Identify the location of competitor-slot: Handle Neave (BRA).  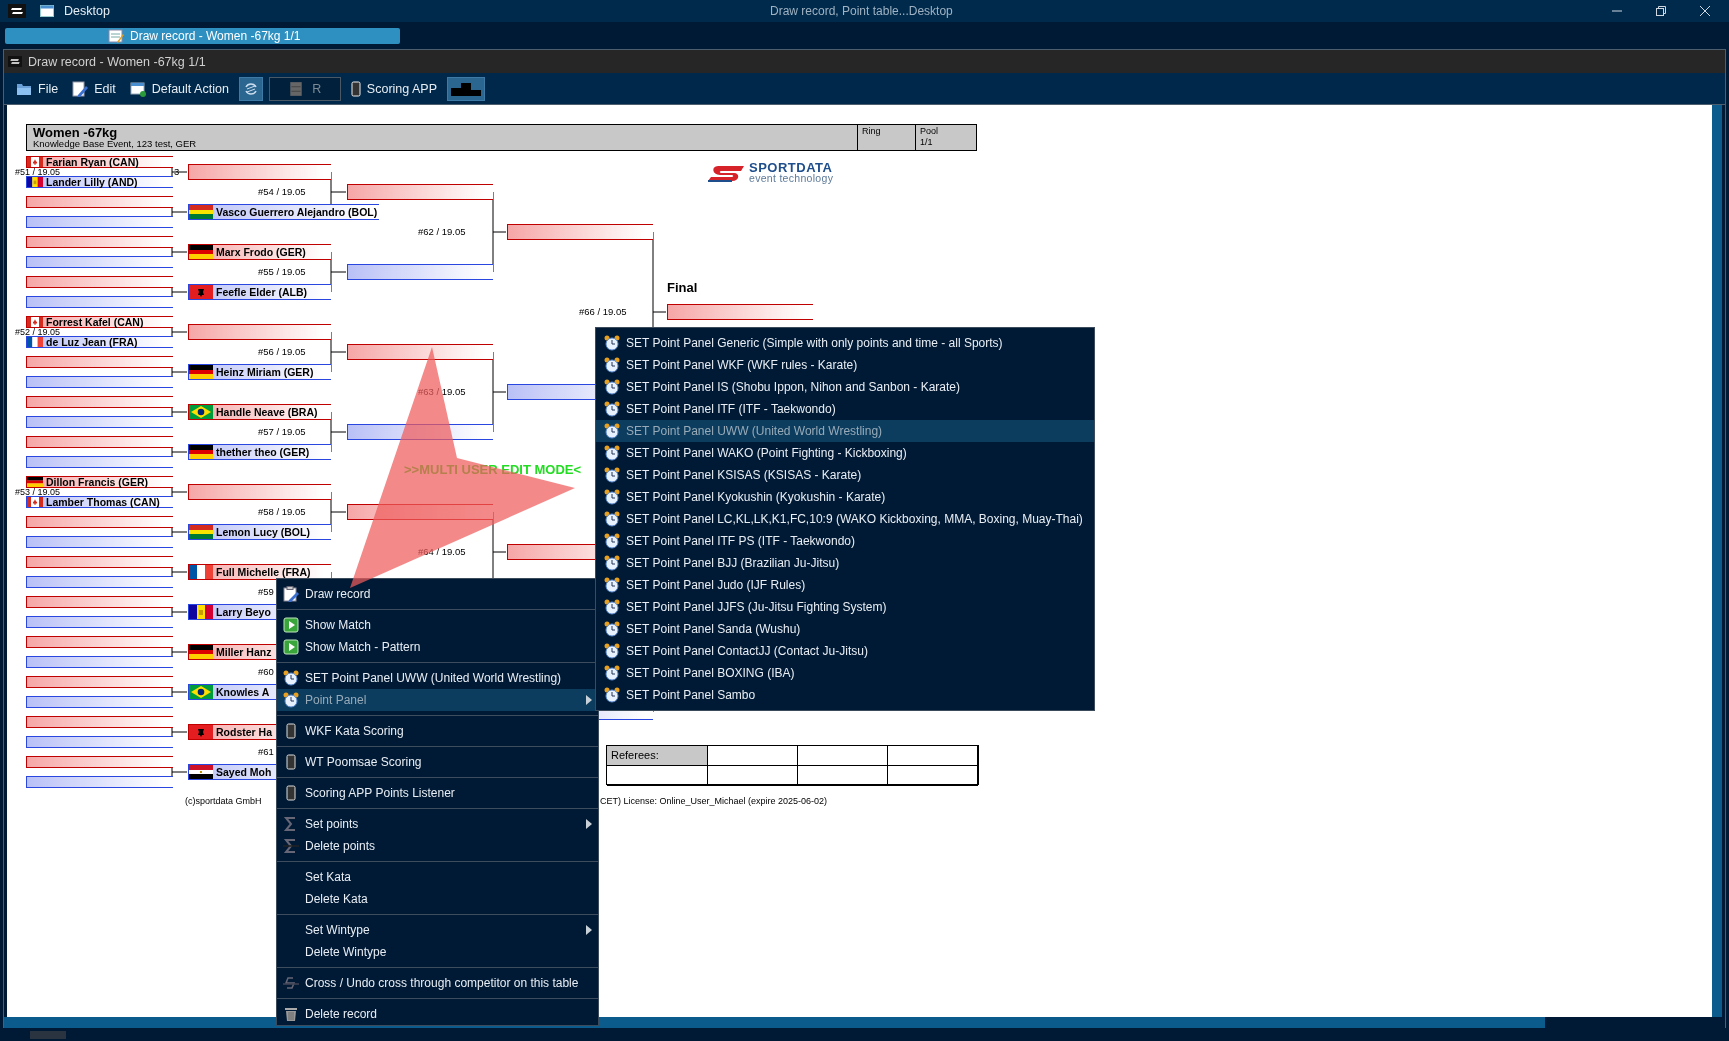
(259, 412).